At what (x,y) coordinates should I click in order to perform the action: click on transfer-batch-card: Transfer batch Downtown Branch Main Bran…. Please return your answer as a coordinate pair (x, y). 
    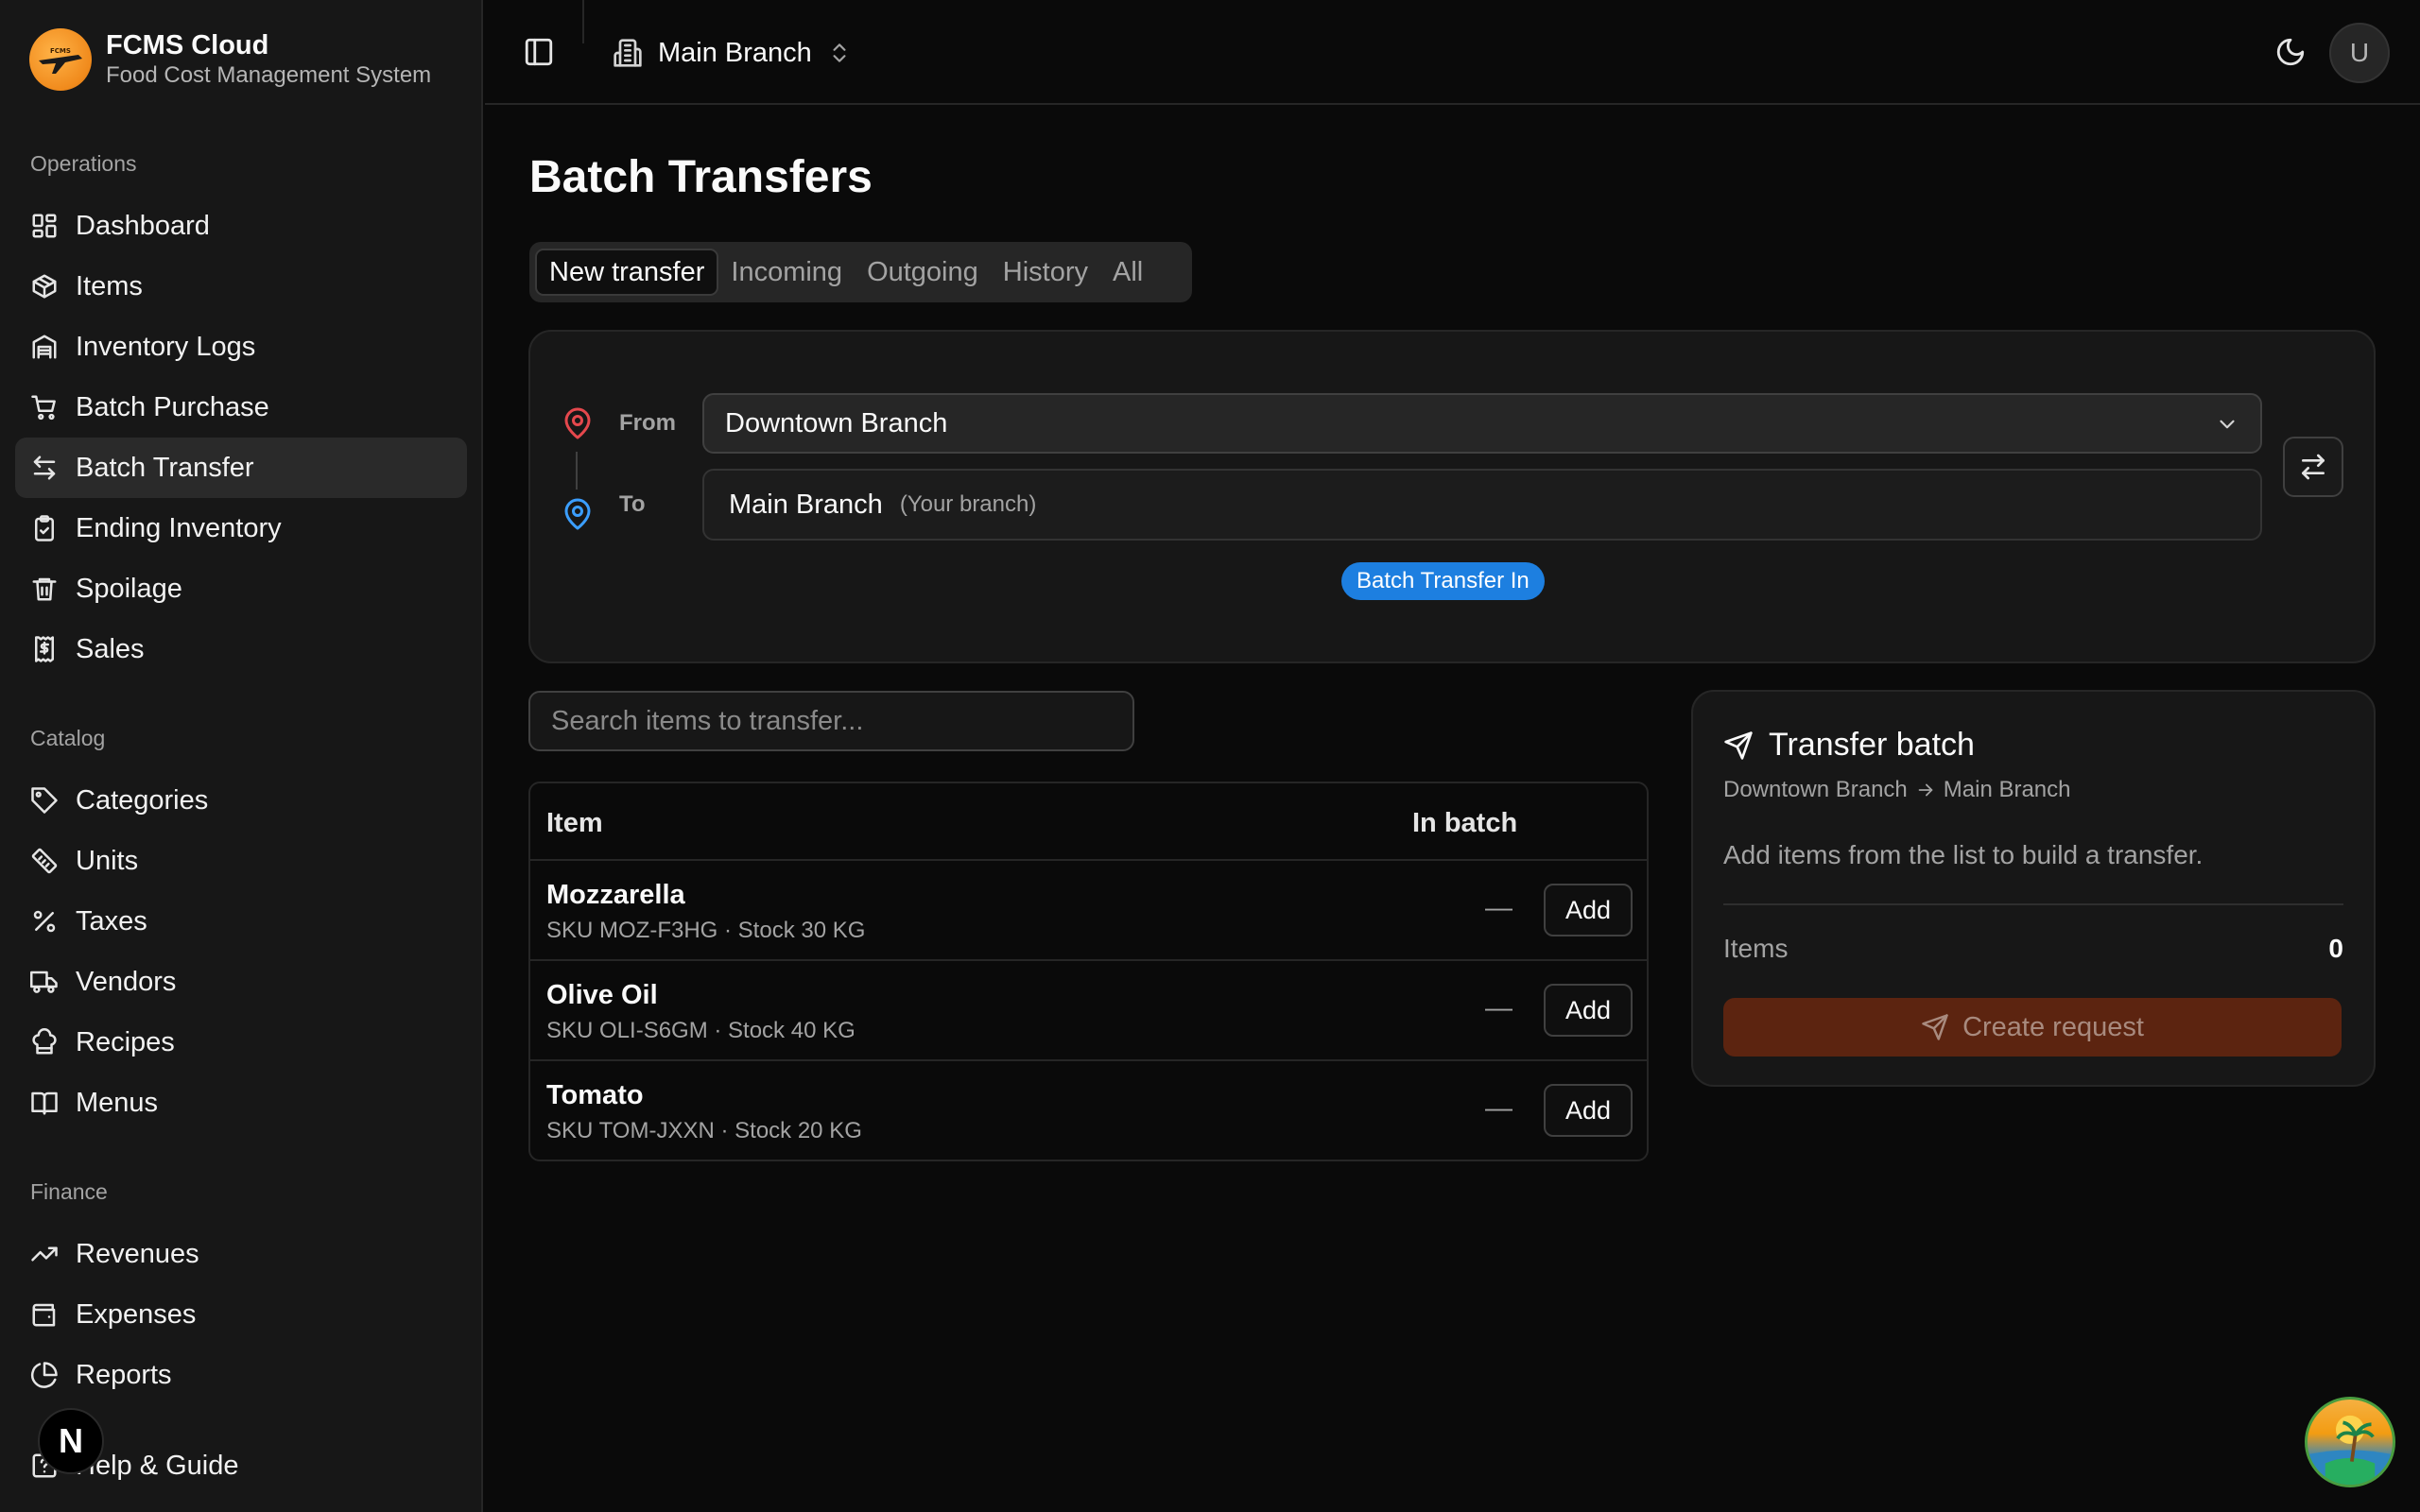
    Looking at the image, I should click on (2033, 888).